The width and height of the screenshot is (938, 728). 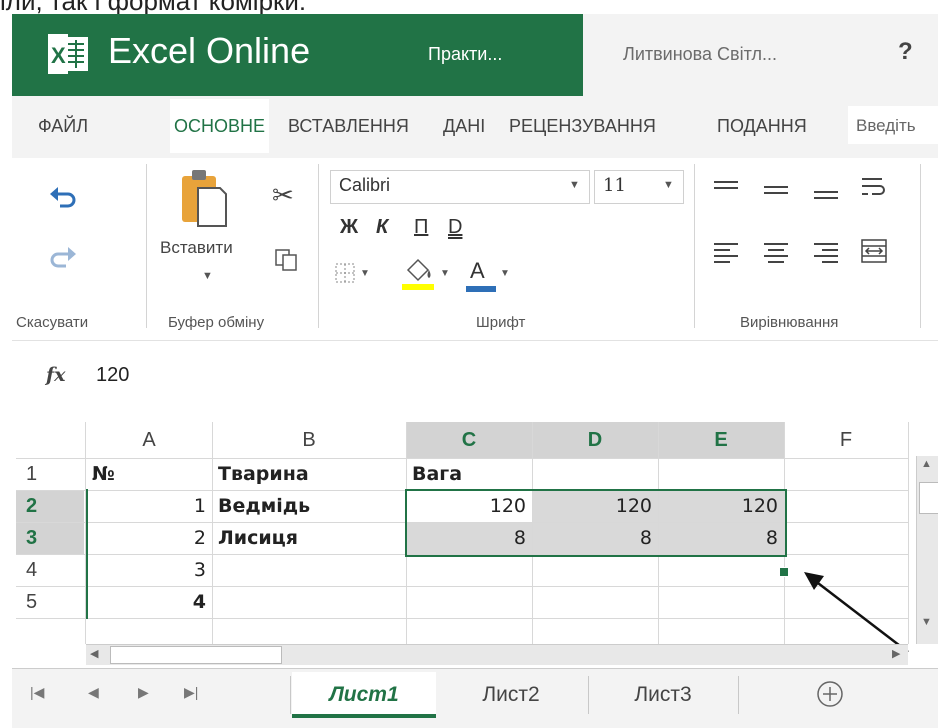 What do you see at coordinates (830, 694) in the screenshot?
I see `add-sheet-icon` at bounding box center [830, 694].